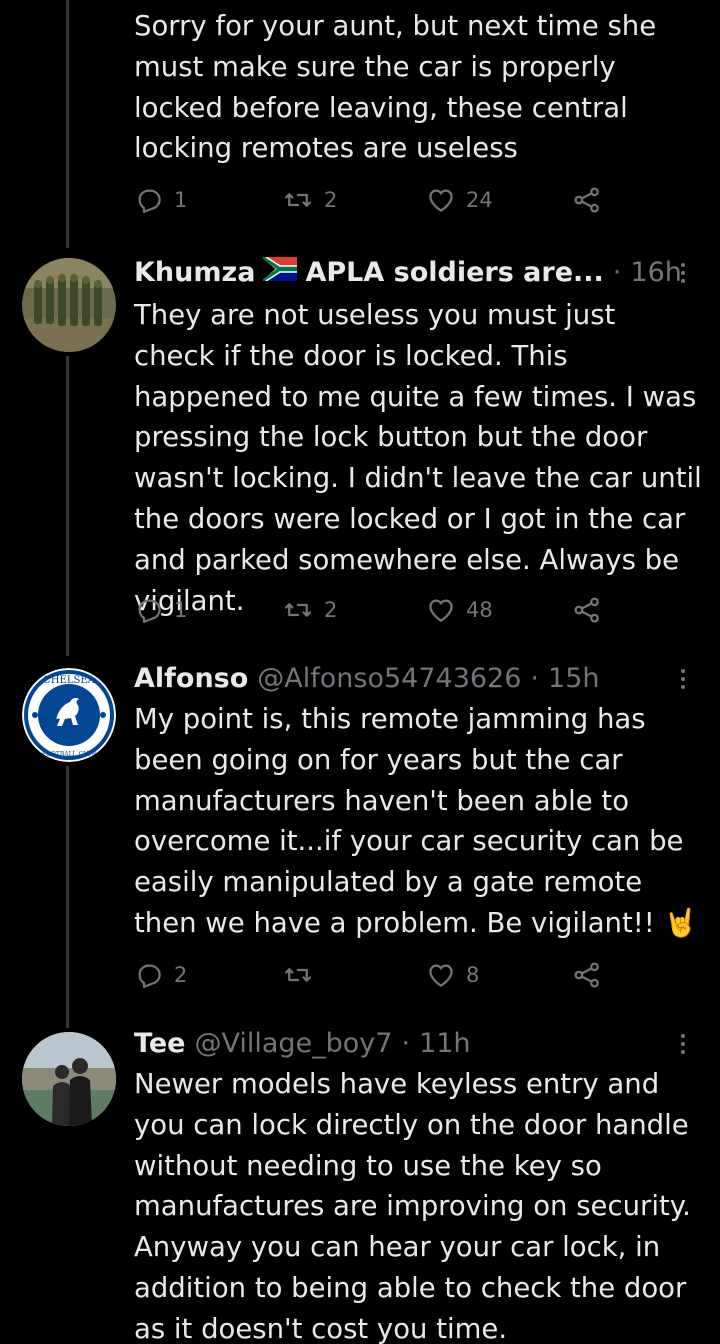  I want to click on tweet-actions: 1 2 24, so click(374, 200).